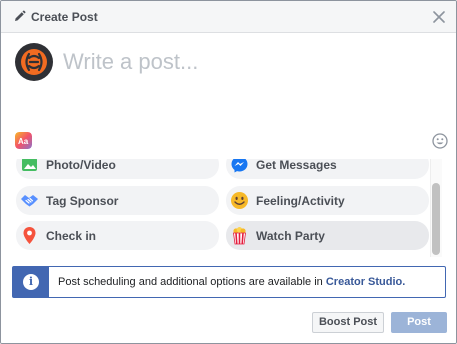  Describe the element at coordinates (29, 235) in the screenshot. I see `location-pin-icon` at that location.